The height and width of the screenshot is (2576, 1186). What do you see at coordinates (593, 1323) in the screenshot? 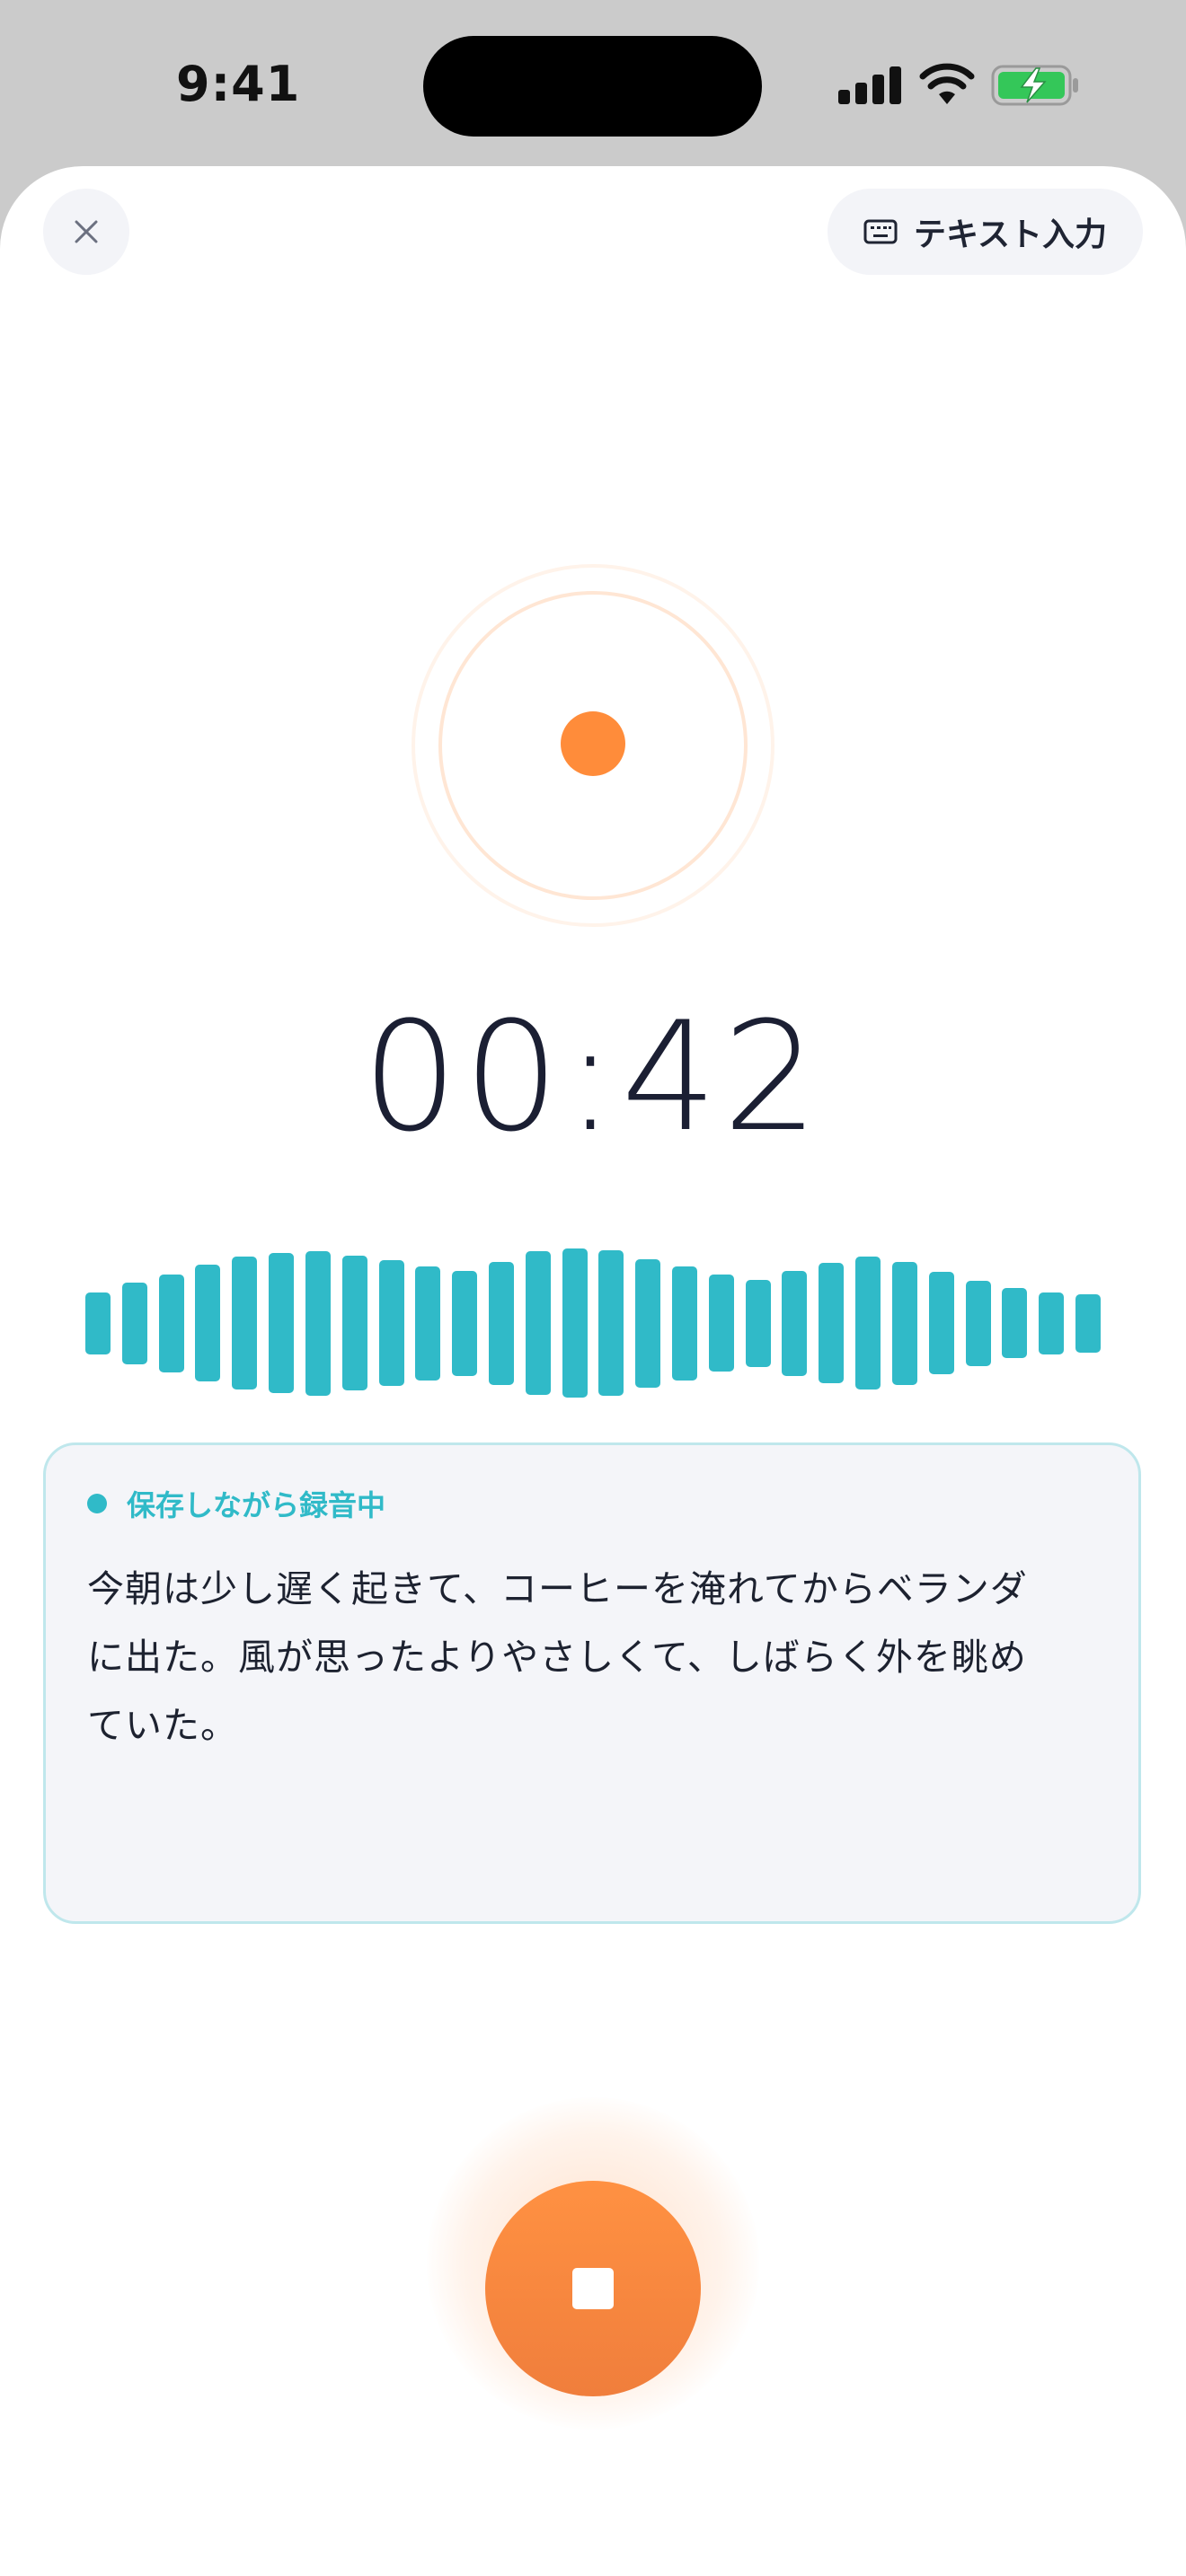
I see `audio-waveform` at bounding box center [593, 1323].